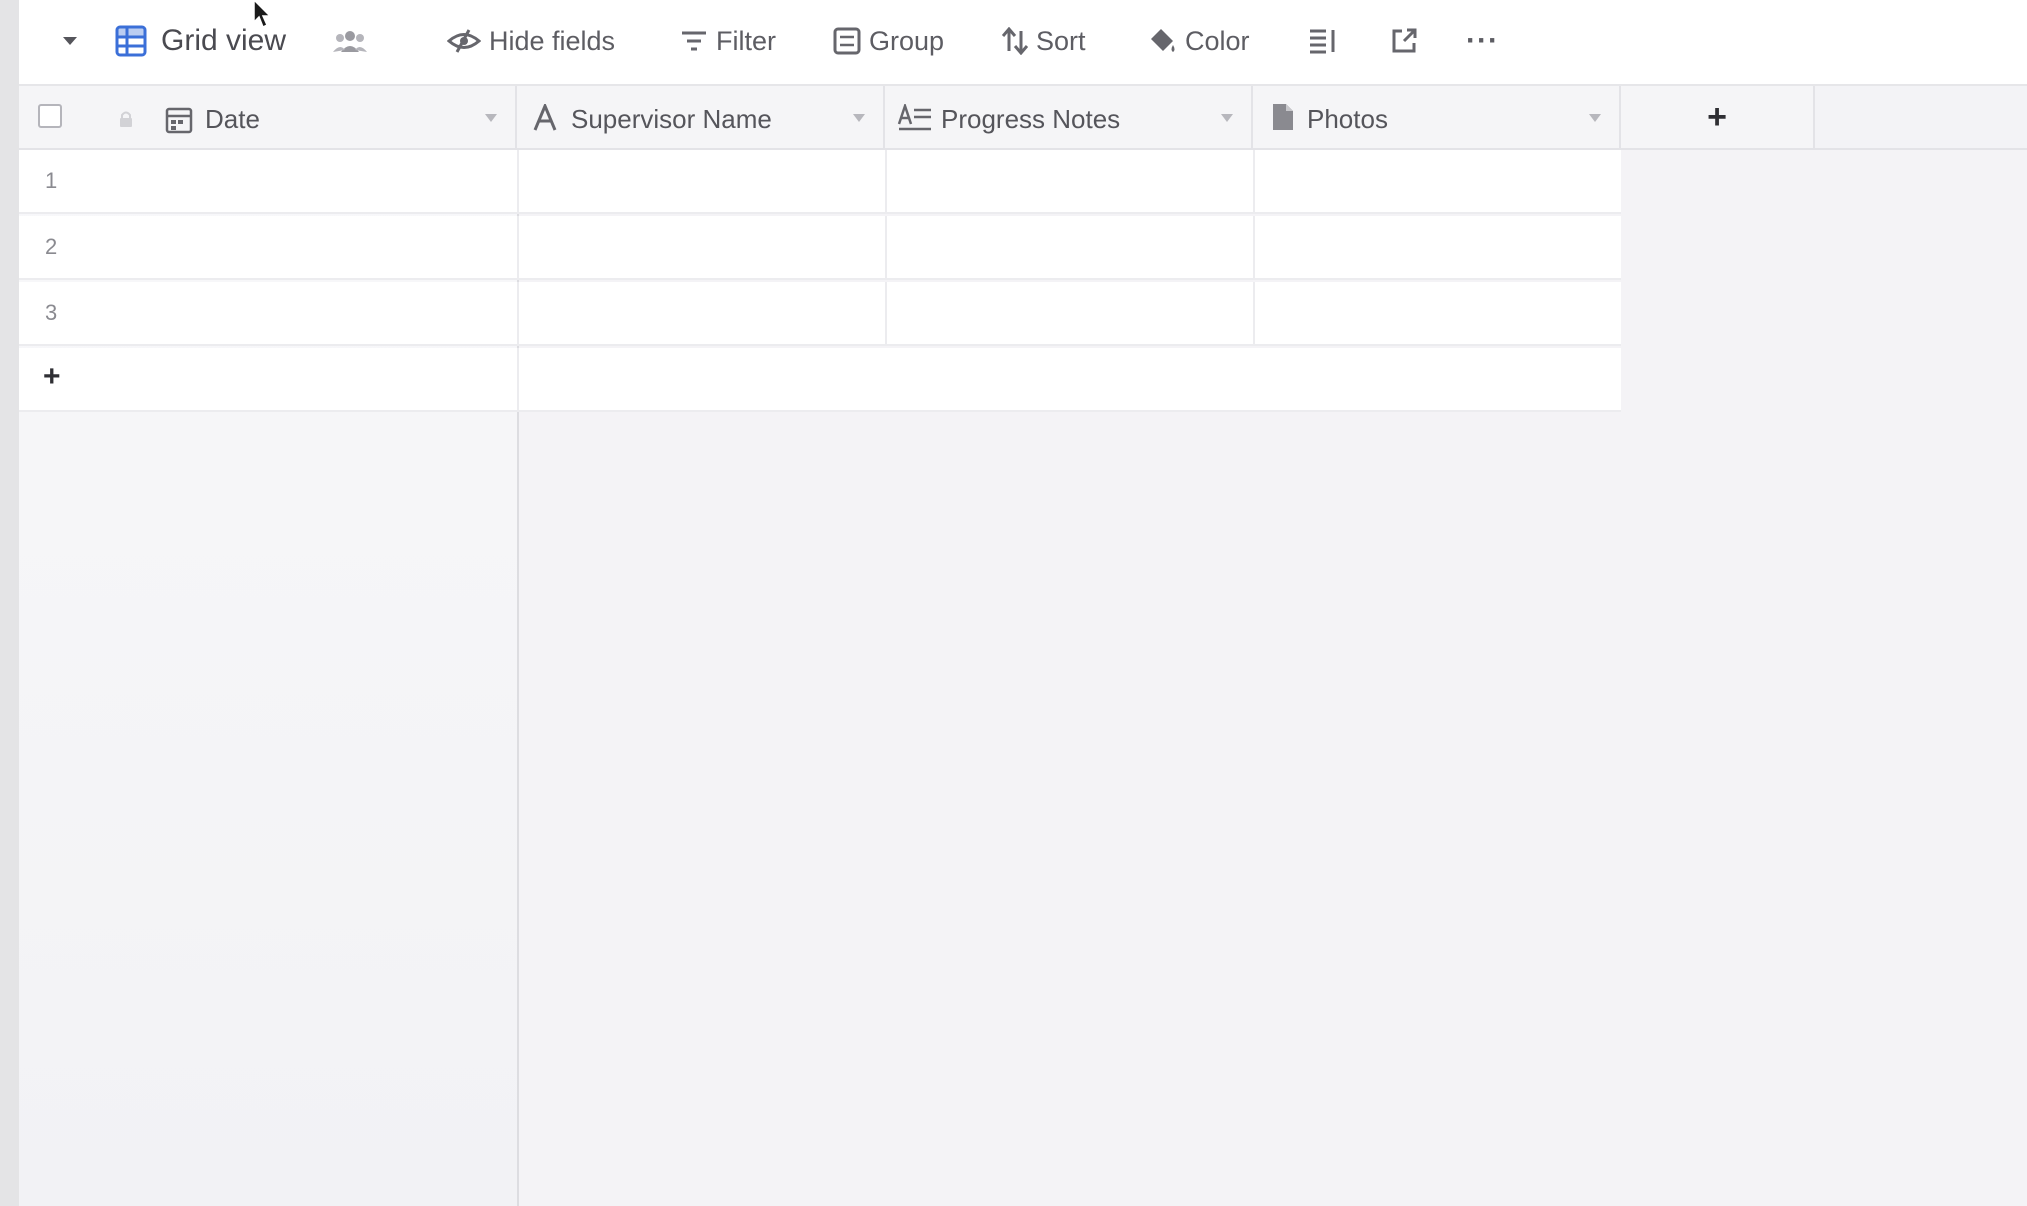 The width and height of the screenshot is (2027, 1206). I want to click on column-header-supervisor-name: Supervisor Name, so click(701, 118).